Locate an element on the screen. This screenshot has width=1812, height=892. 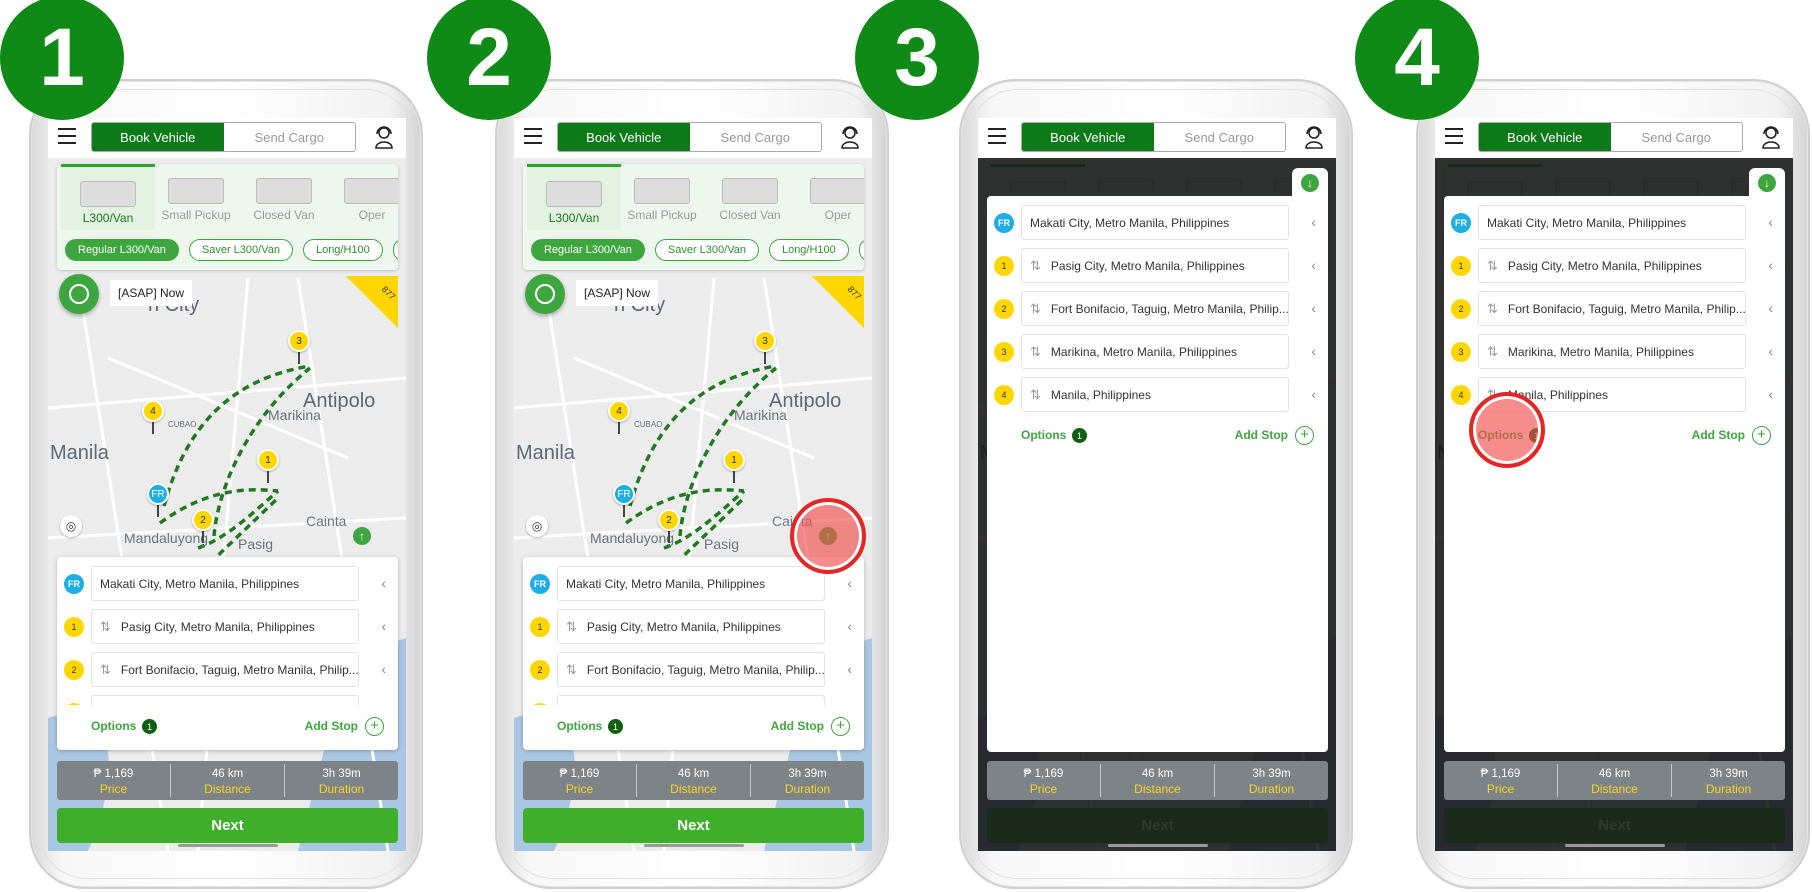
service-chip: Regular L300/Van is located at coordinates (122, 250).